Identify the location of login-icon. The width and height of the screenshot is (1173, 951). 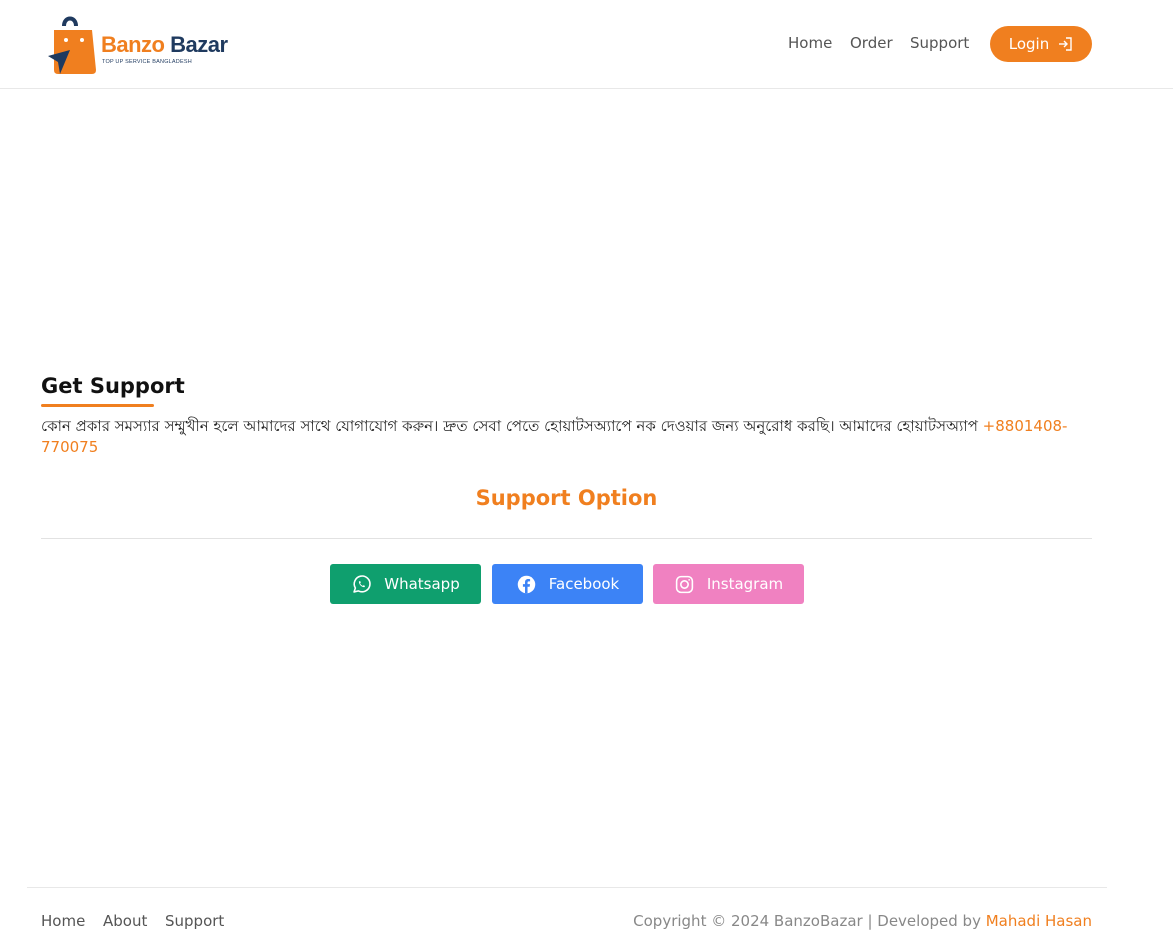
(1065, 44).